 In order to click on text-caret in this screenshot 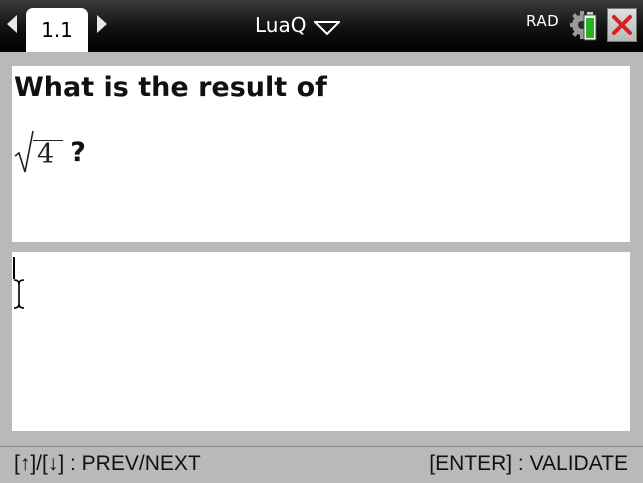, I will do `click(14, 268)`.